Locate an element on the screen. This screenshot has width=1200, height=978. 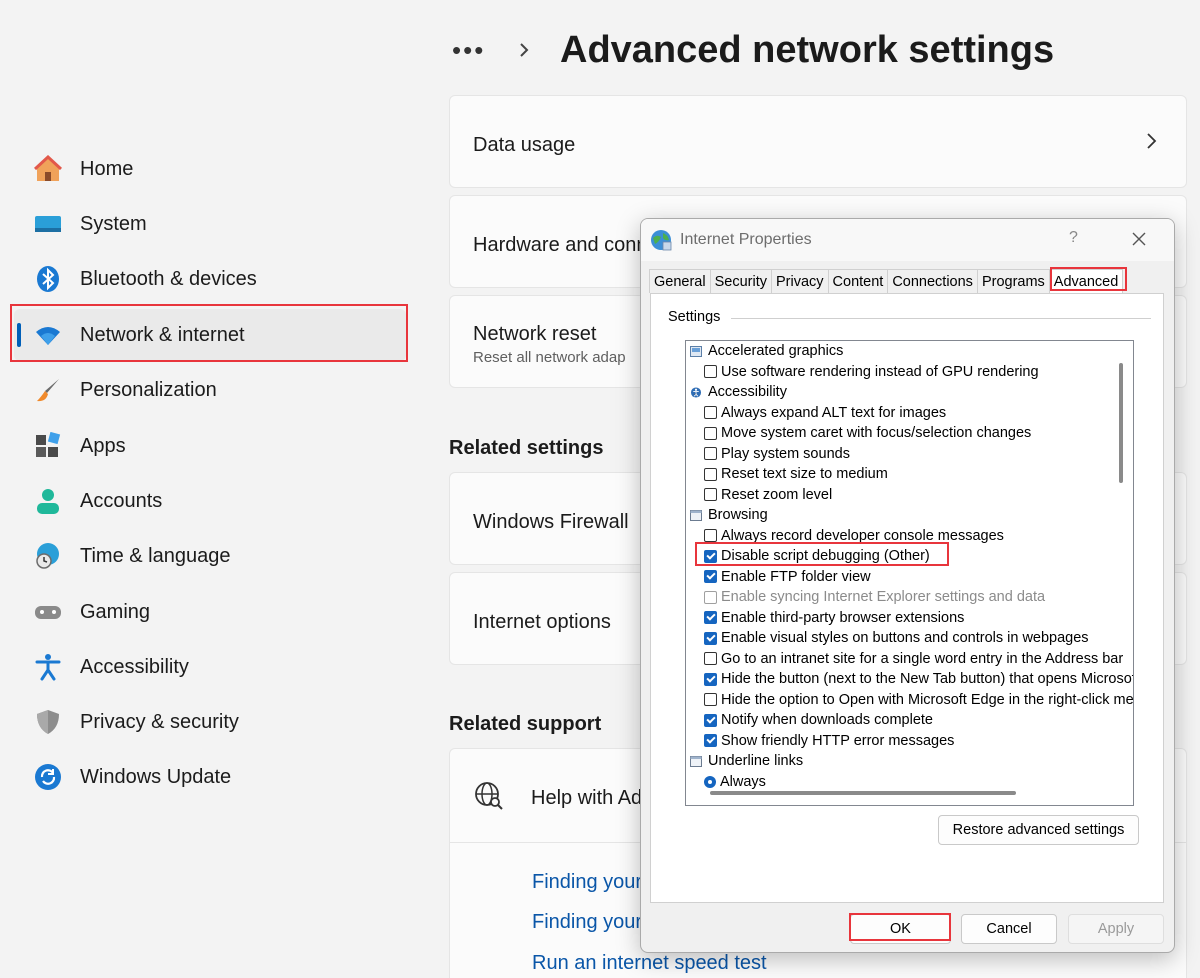
settings-category: Accelerated graphics is located at coordinates (766, 351).